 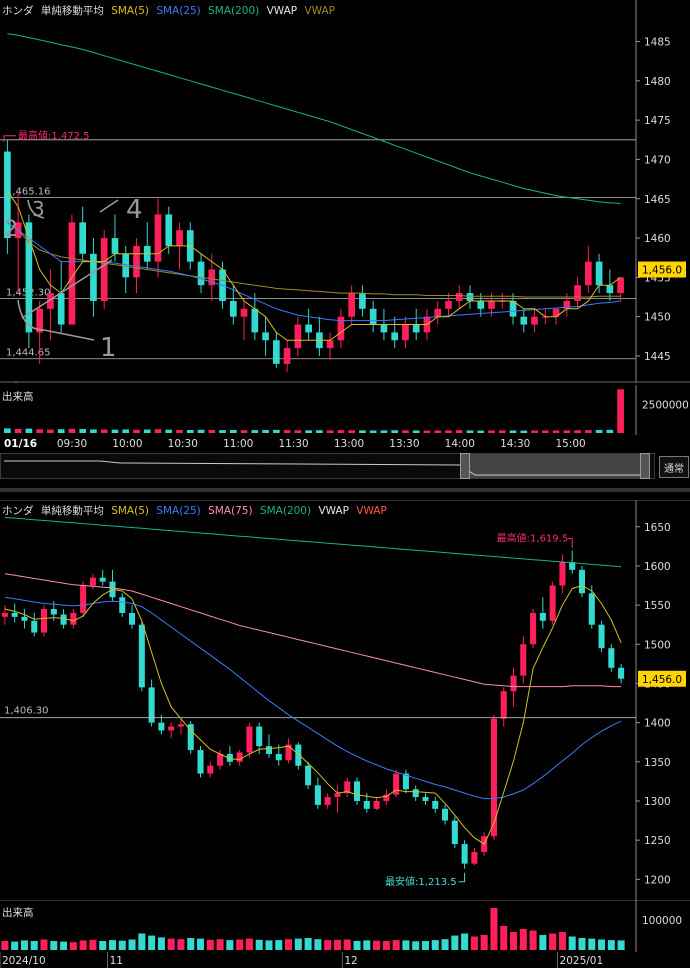 What do you see at coordinates (657, 724) in the screenshot?
I see `y-tick-label: 1400` at bounding box center [657, 724].